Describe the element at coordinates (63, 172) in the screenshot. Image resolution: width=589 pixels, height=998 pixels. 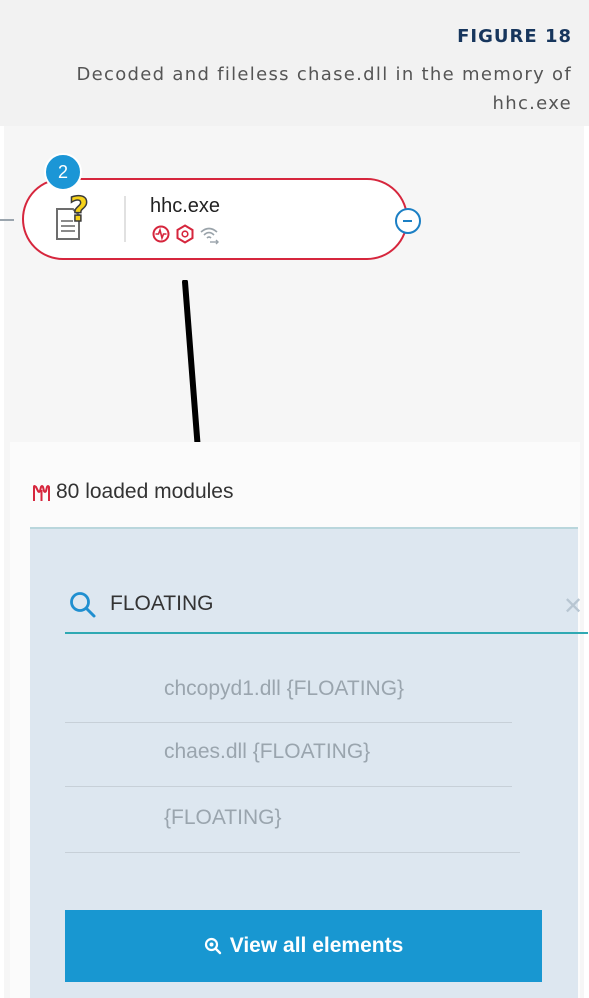
I see `process-count-badge: 2` at that location.